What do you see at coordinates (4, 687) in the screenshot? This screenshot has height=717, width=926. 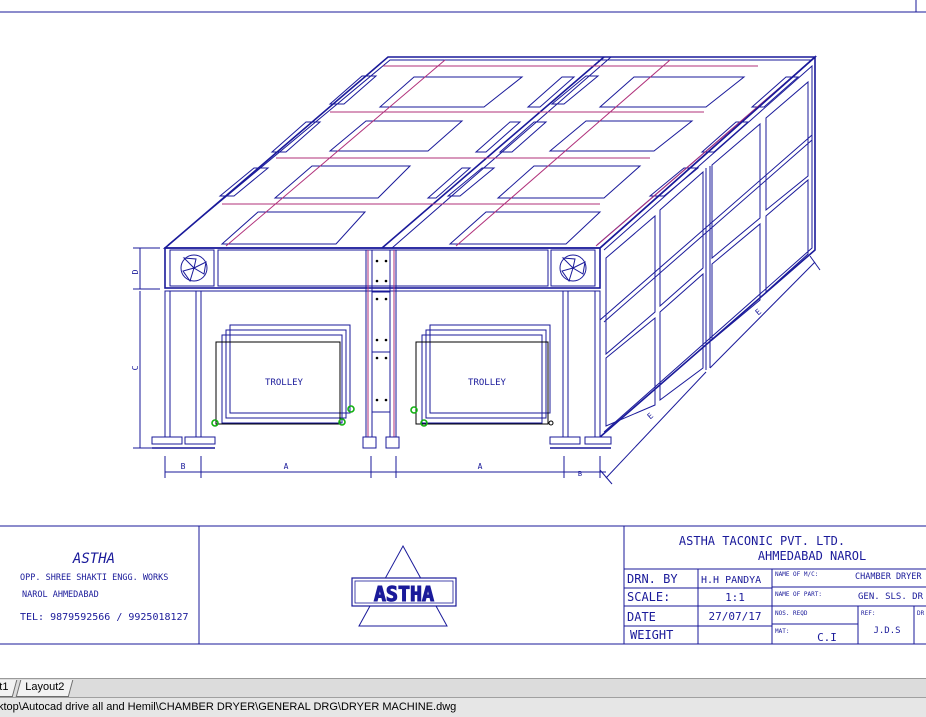 I see `tab-layout1-label: t1` at bounding box center [4, 687].